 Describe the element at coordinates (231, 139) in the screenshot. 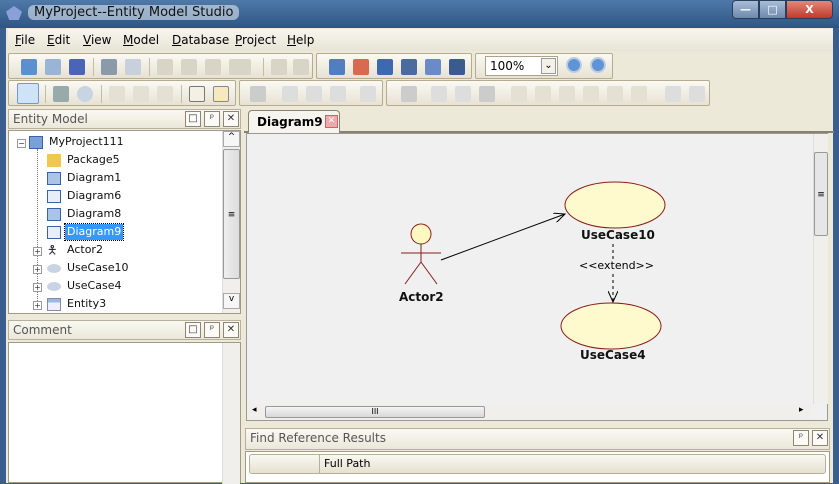

I see `scroll-up-button: ^` at that location.